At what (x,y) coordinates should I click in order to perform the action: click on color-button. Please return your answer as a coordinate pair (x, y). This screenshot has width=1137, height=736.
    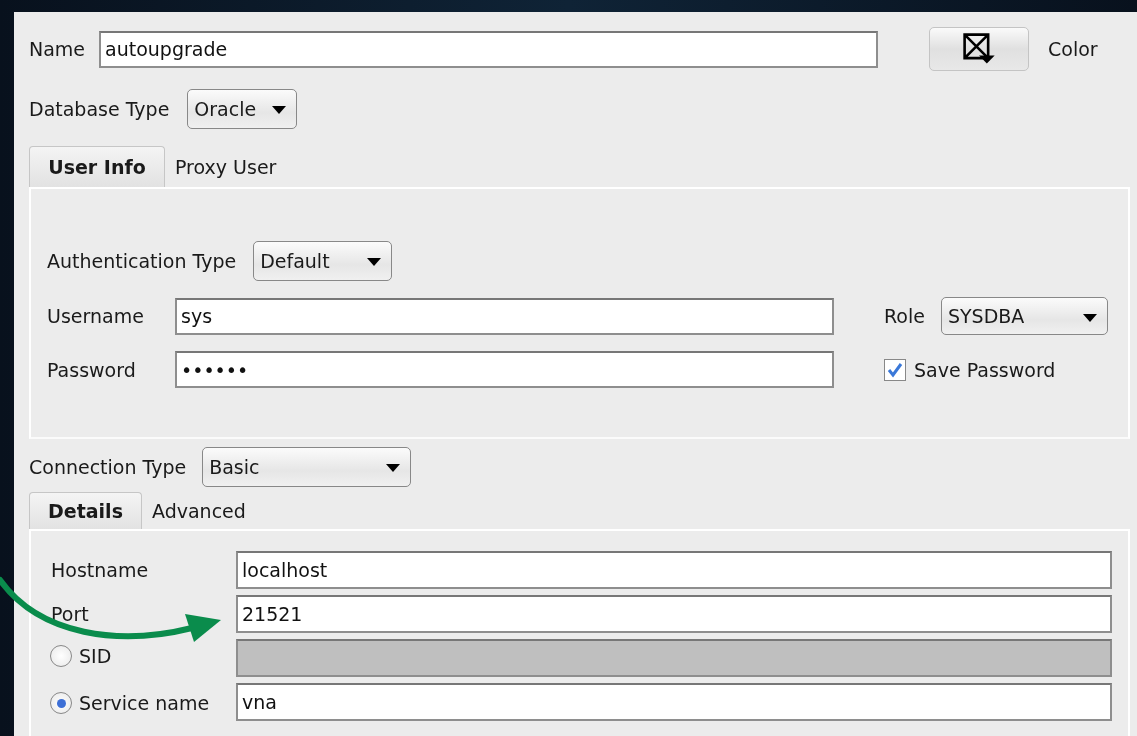
    Looking at the image, I should click on (979, 49).